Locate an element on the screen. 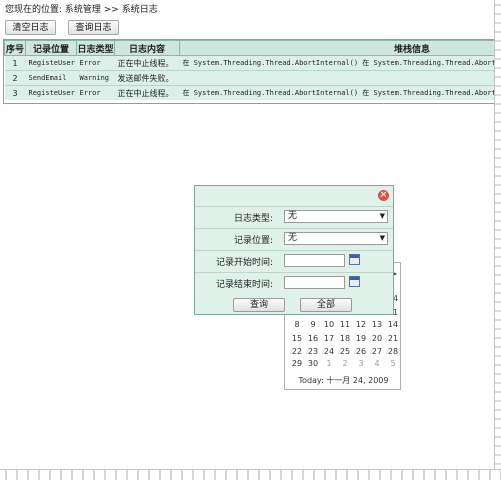  start-time-label: 记录开始时间: is located at coordinates (244, 263).